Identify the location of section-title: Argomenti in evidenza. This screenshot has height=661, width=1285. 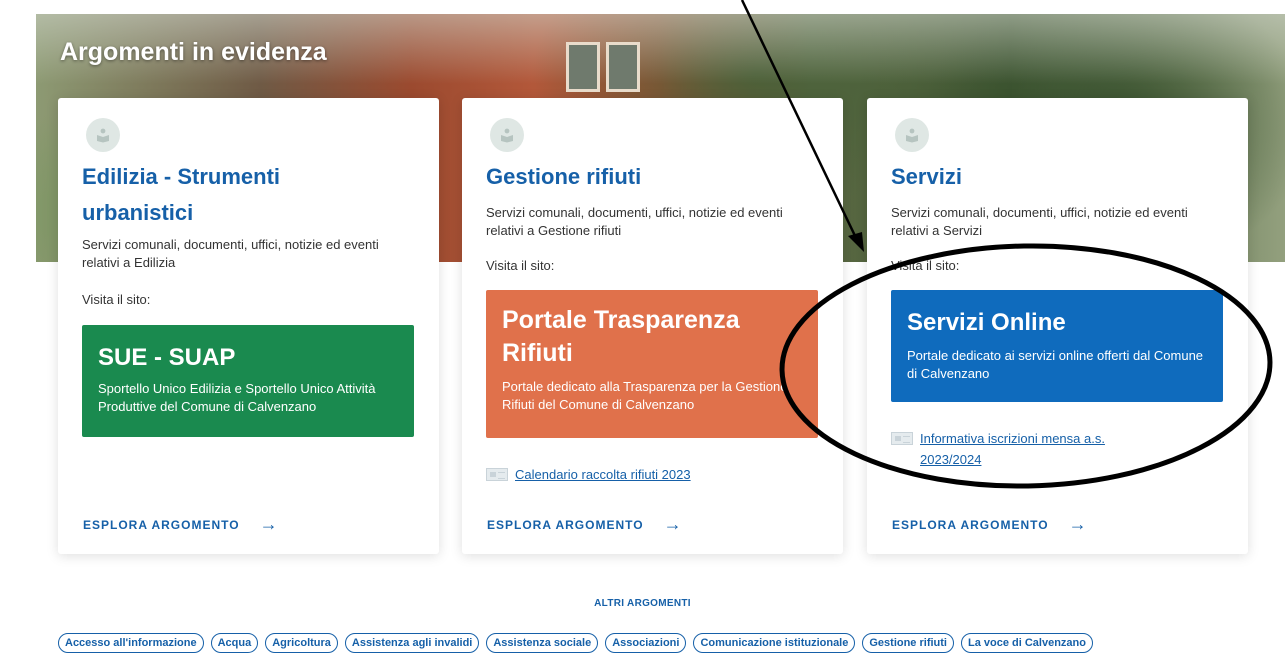
(193, 52).